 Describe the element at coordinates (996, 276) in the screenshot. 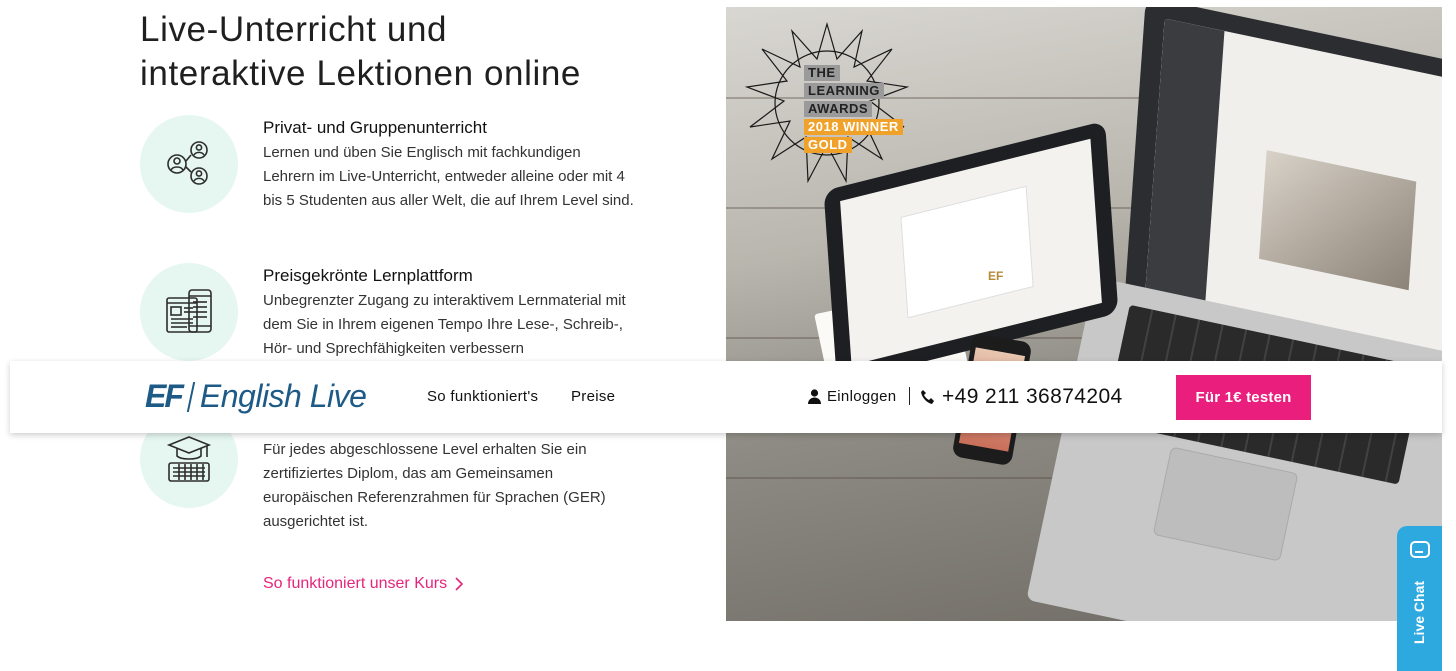

I see `ef-certificate-mark: EF` at that location.